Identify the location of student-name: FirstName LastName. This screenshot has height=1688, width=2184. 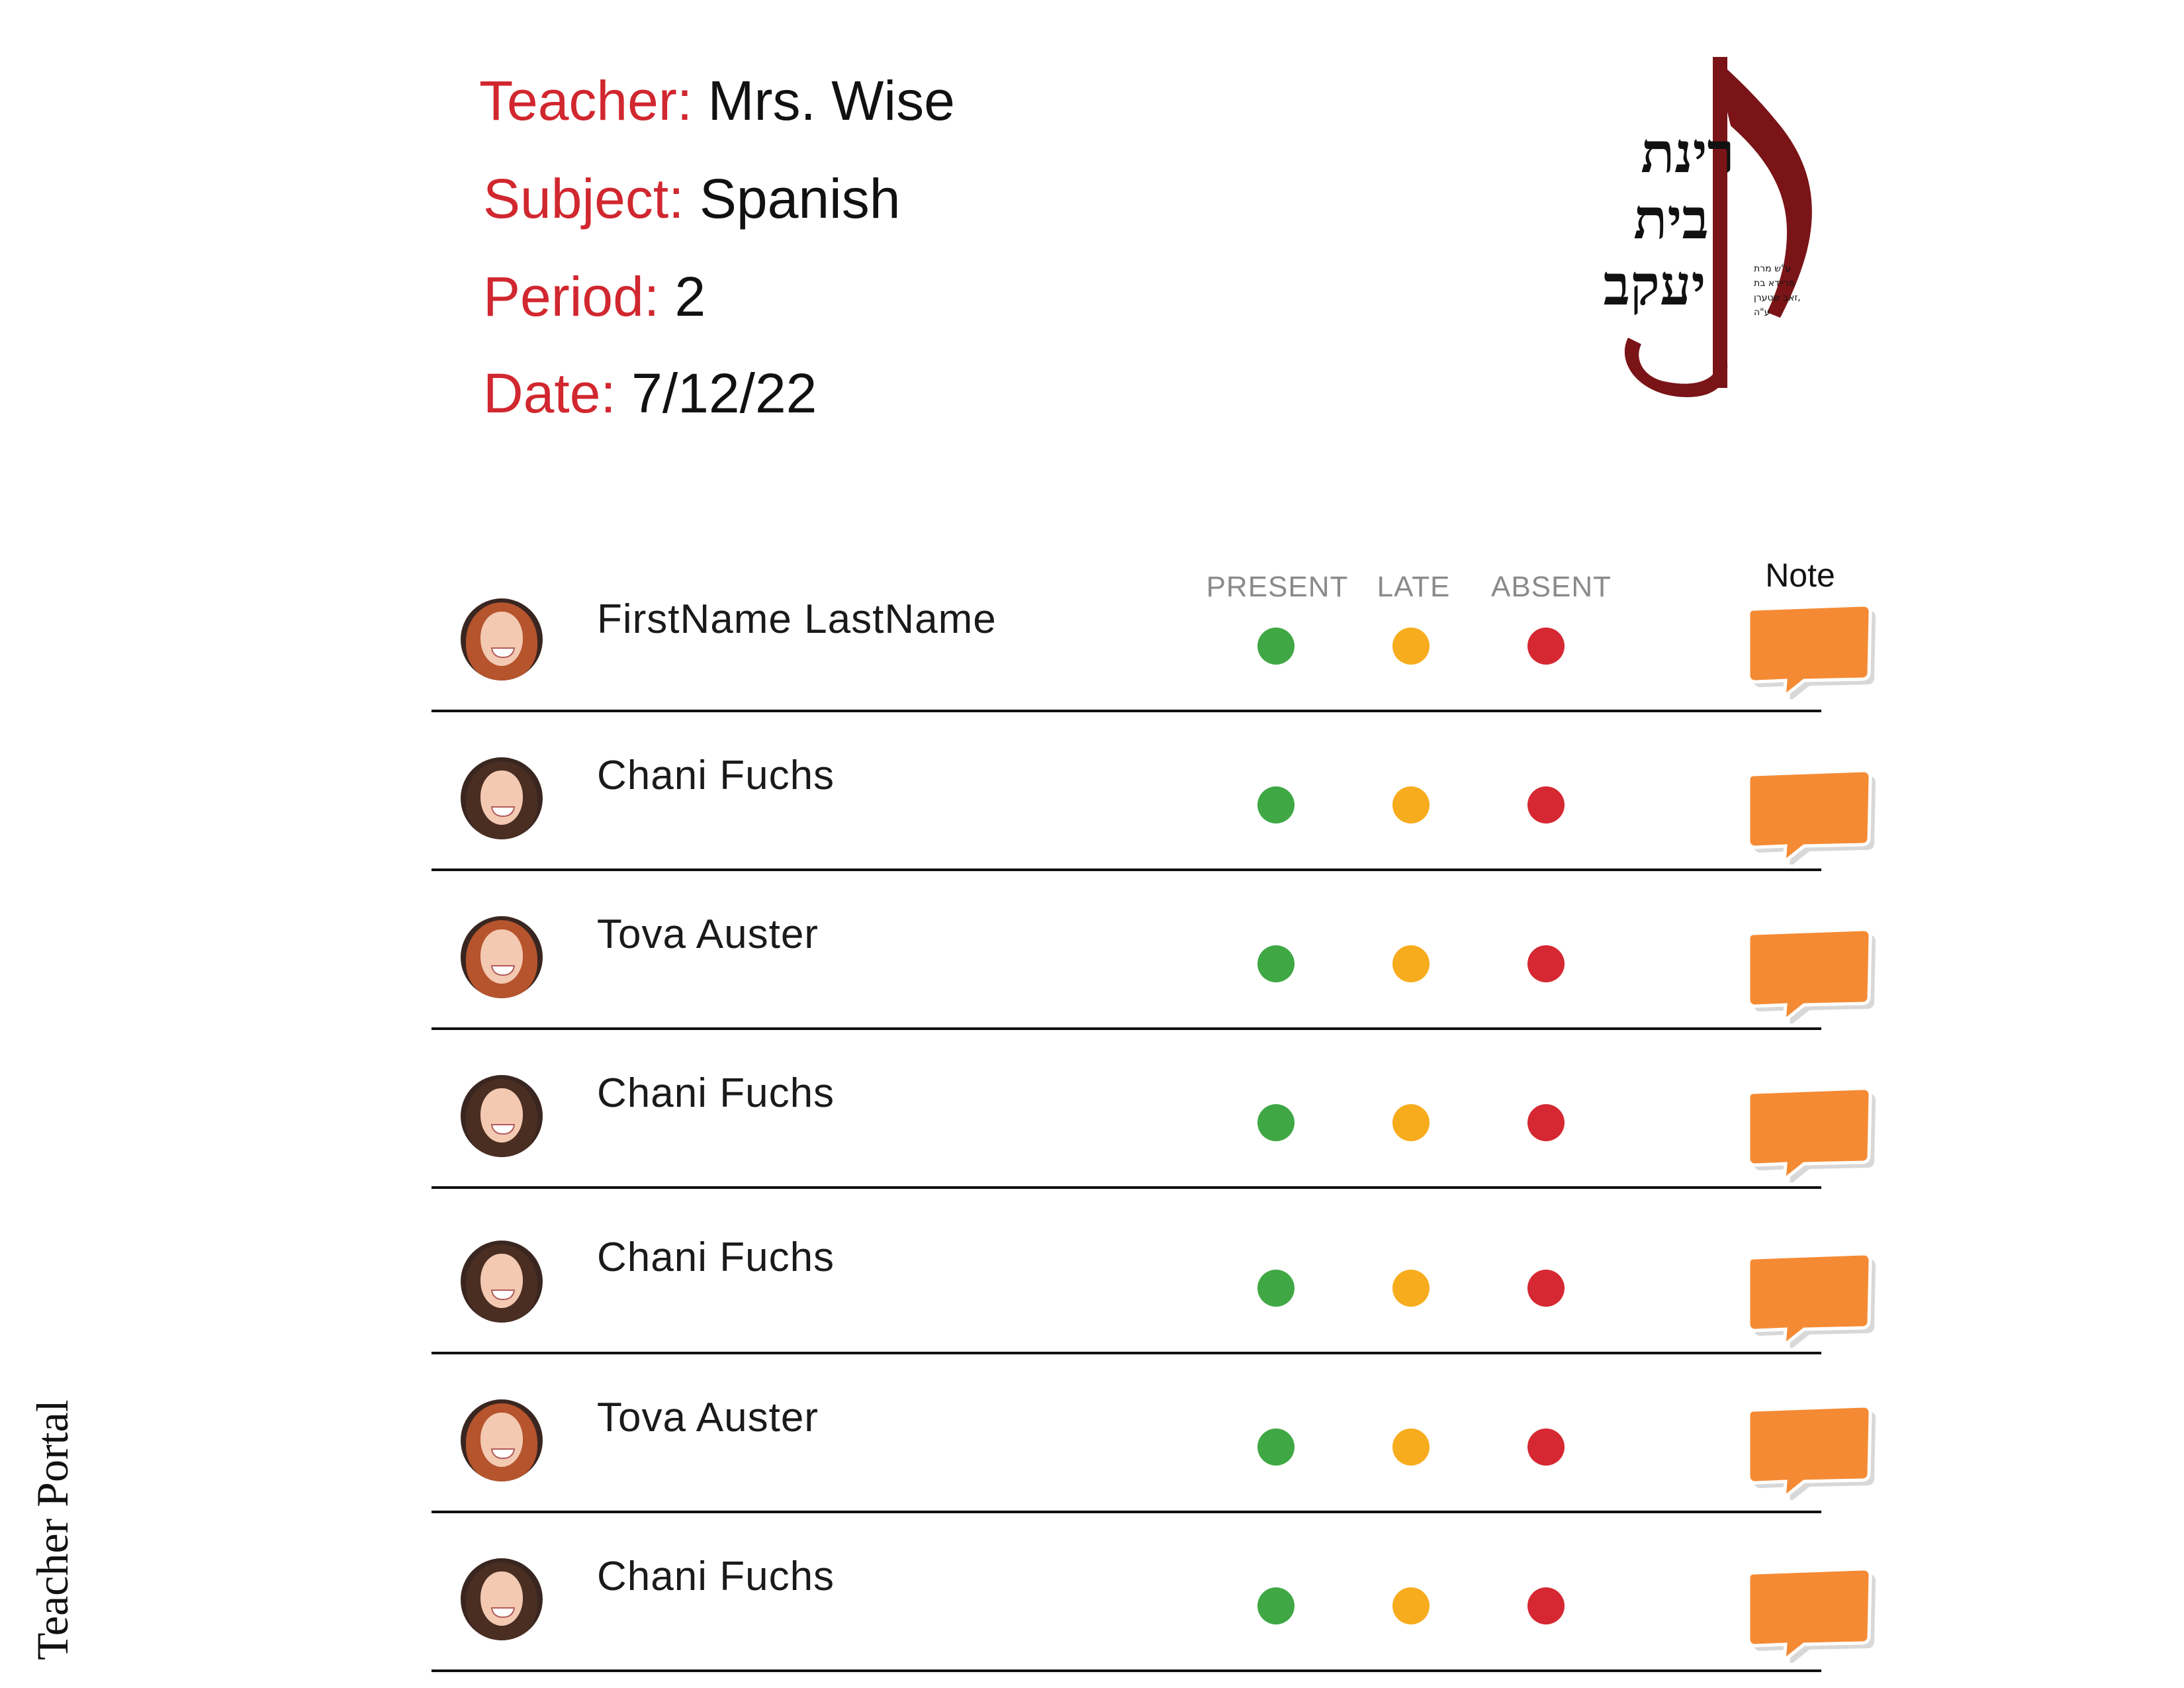
(797, 619).